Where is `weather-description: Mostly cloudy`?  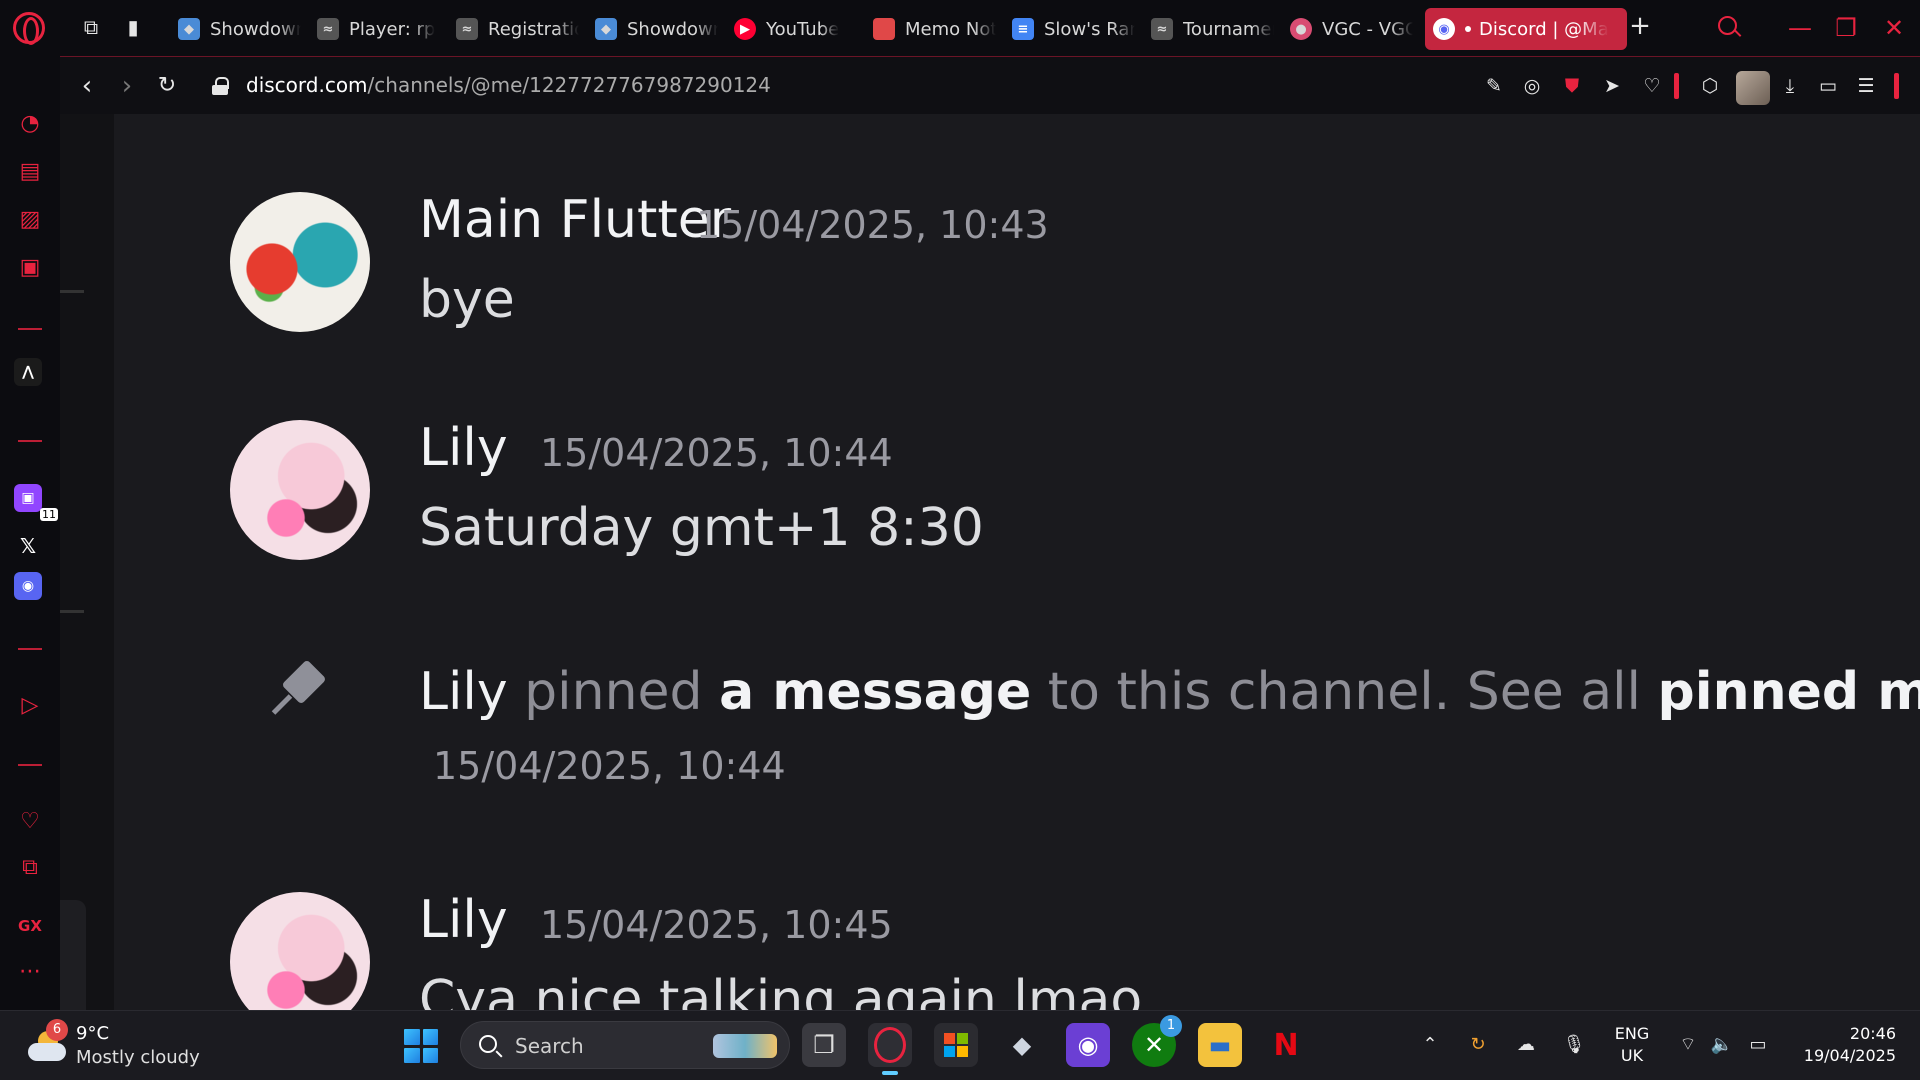 weather-description: Mostly cloudy is located at coordinates (138, 1057).